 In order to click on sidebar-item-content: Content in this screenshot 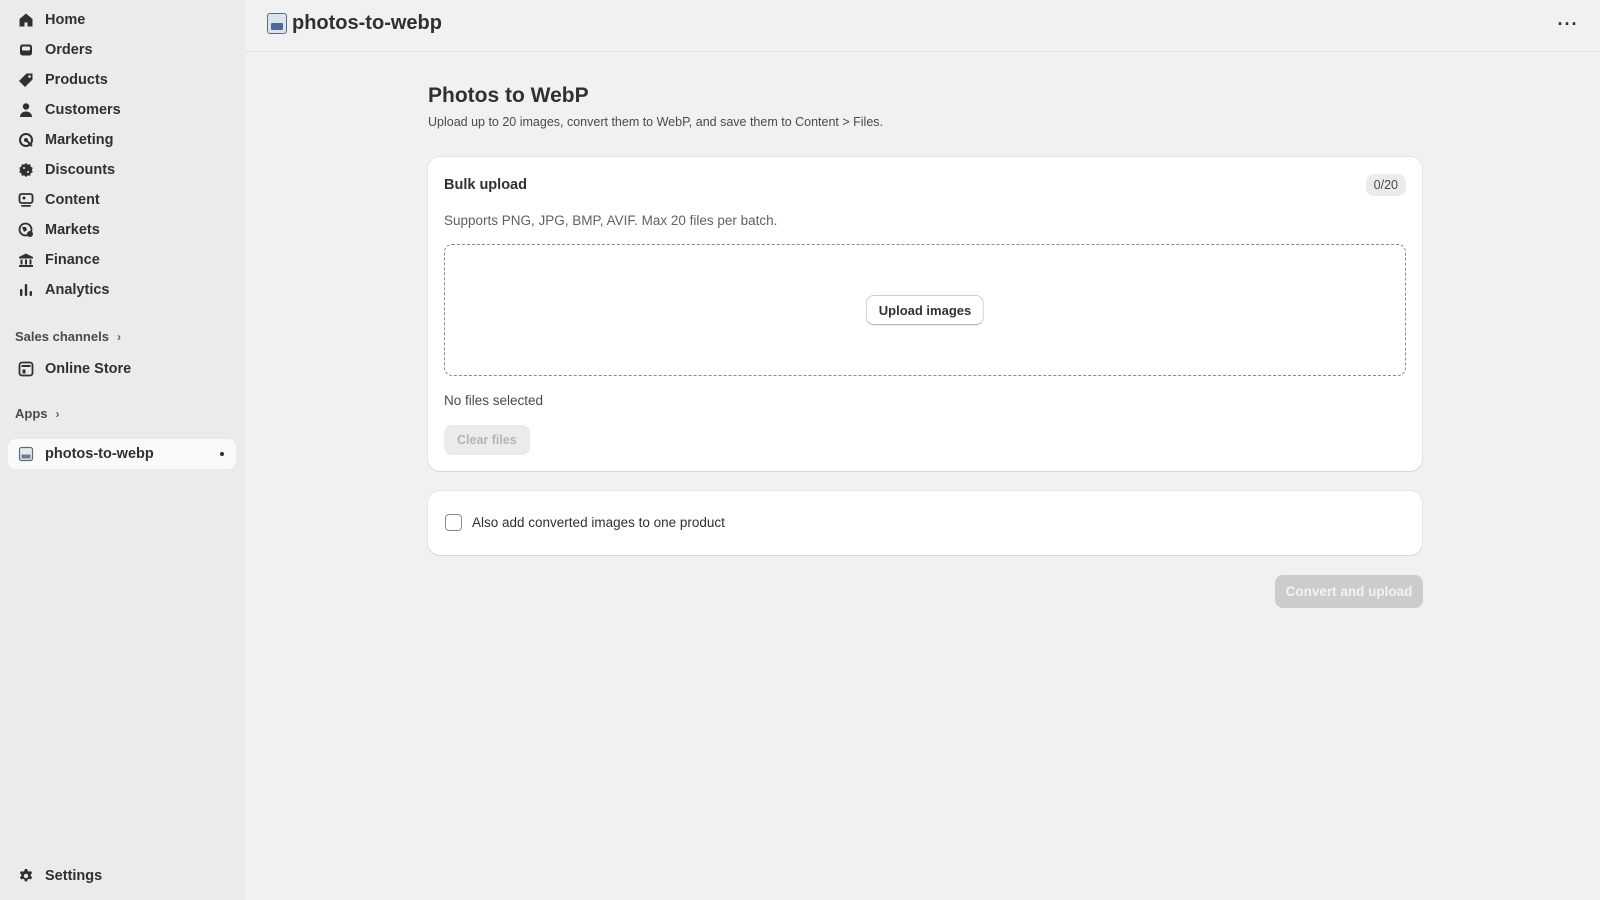, I will do `click(122, 200)`.